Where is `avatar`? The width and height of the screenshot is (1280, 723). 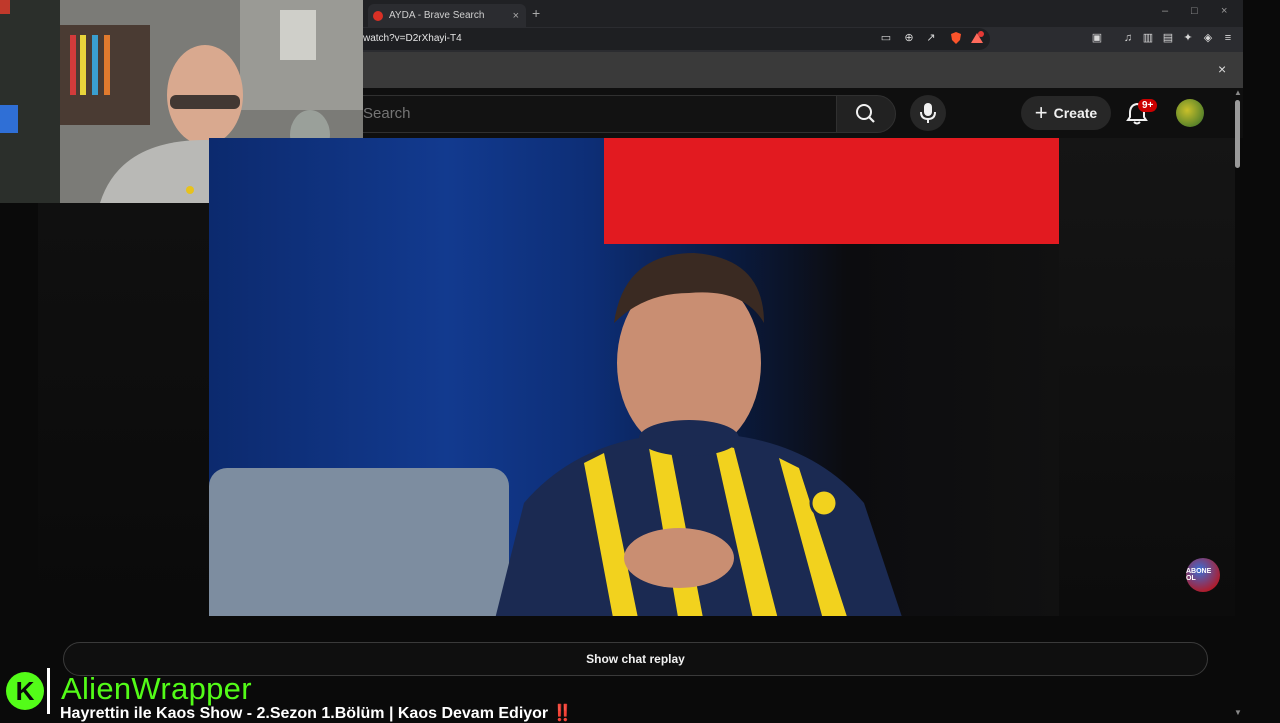 avatar is located at coordinates (1190, 113).